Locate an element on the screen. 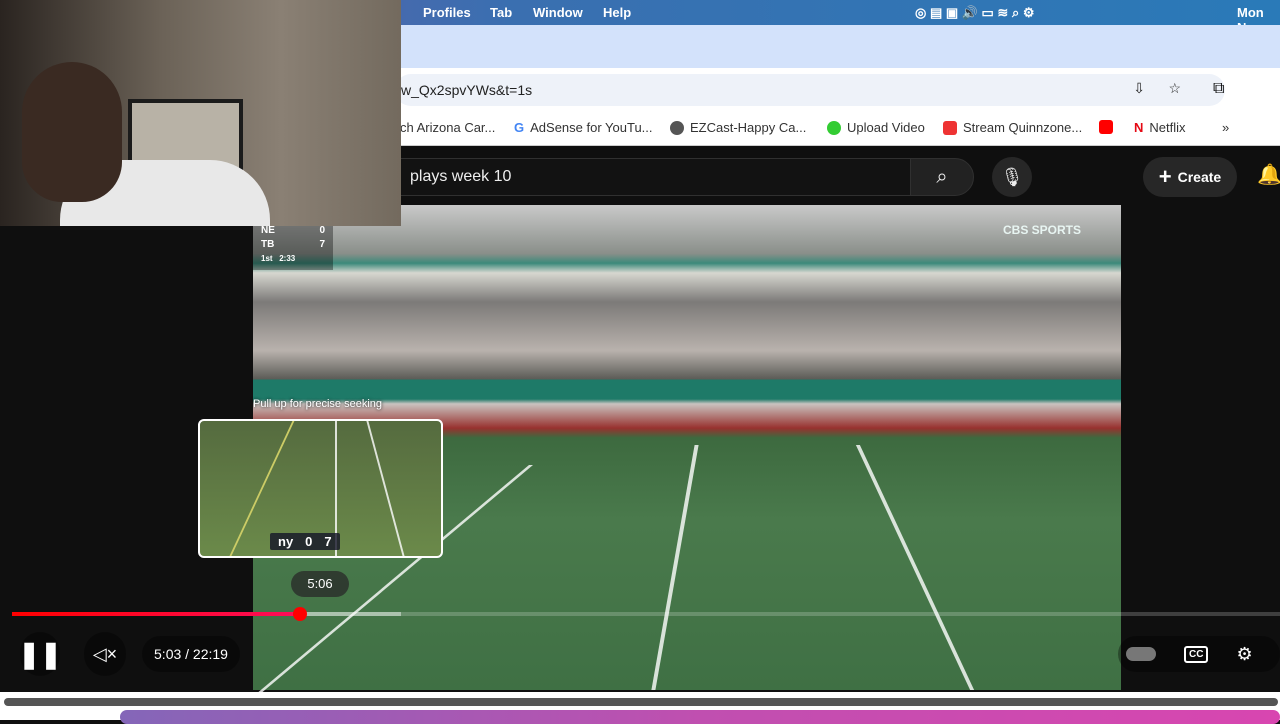 This screenshot has width=1280, height=724. google-icon: G is located at coordinates (519, 127).